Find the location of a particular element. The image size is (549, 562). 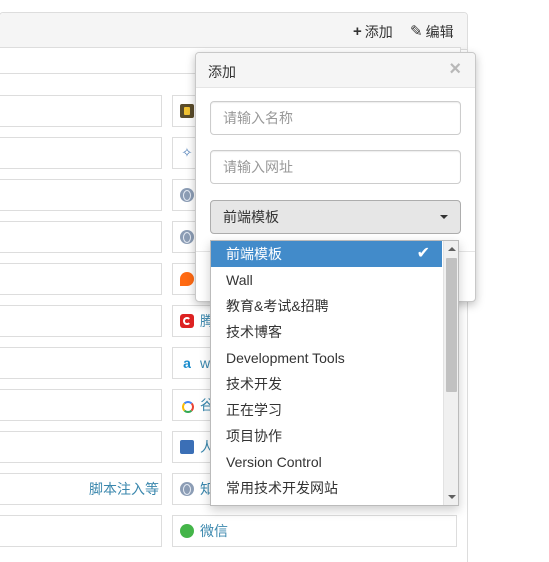

orange-logo-icon is located at coordinates (187, 279).